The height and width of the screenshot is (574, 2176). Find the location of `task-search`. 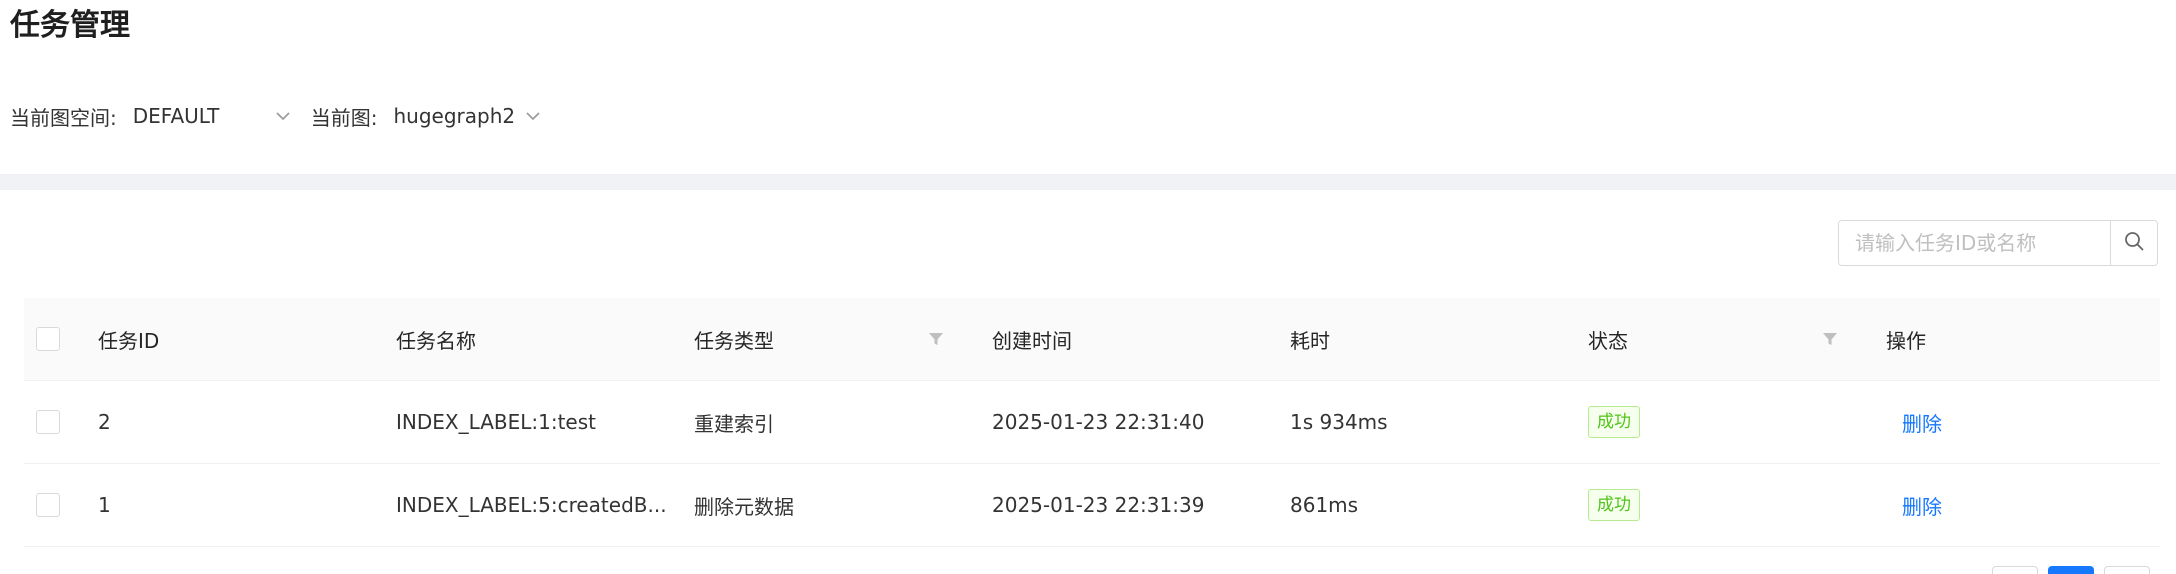

task-search is located at coordinates (1998, 243).